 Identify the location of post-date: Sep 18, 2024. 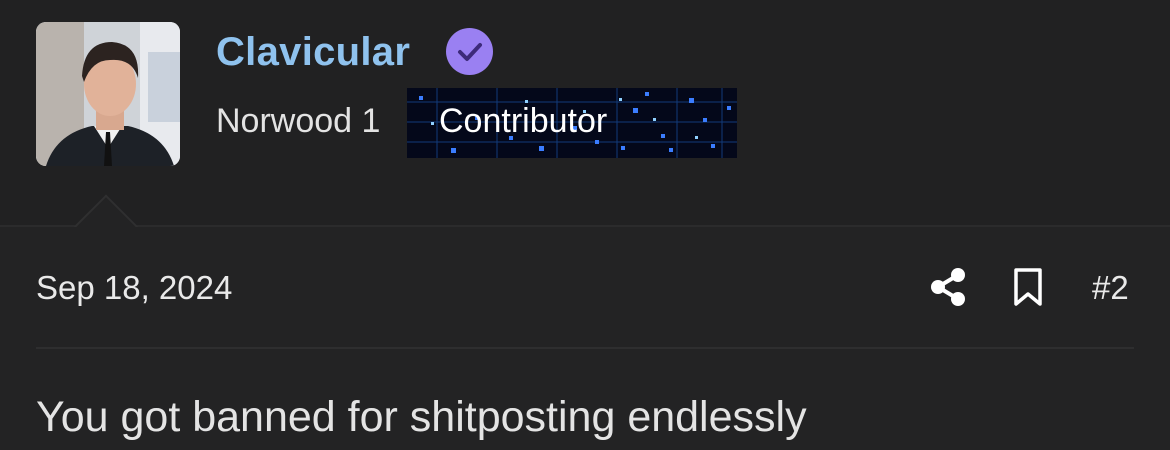
(134, 288).